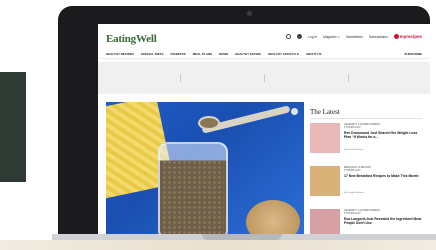  Describe the element at coordinates (378, 37) in the screenshot. I see `sweepstakes-link: Sweepstakes` at that location.